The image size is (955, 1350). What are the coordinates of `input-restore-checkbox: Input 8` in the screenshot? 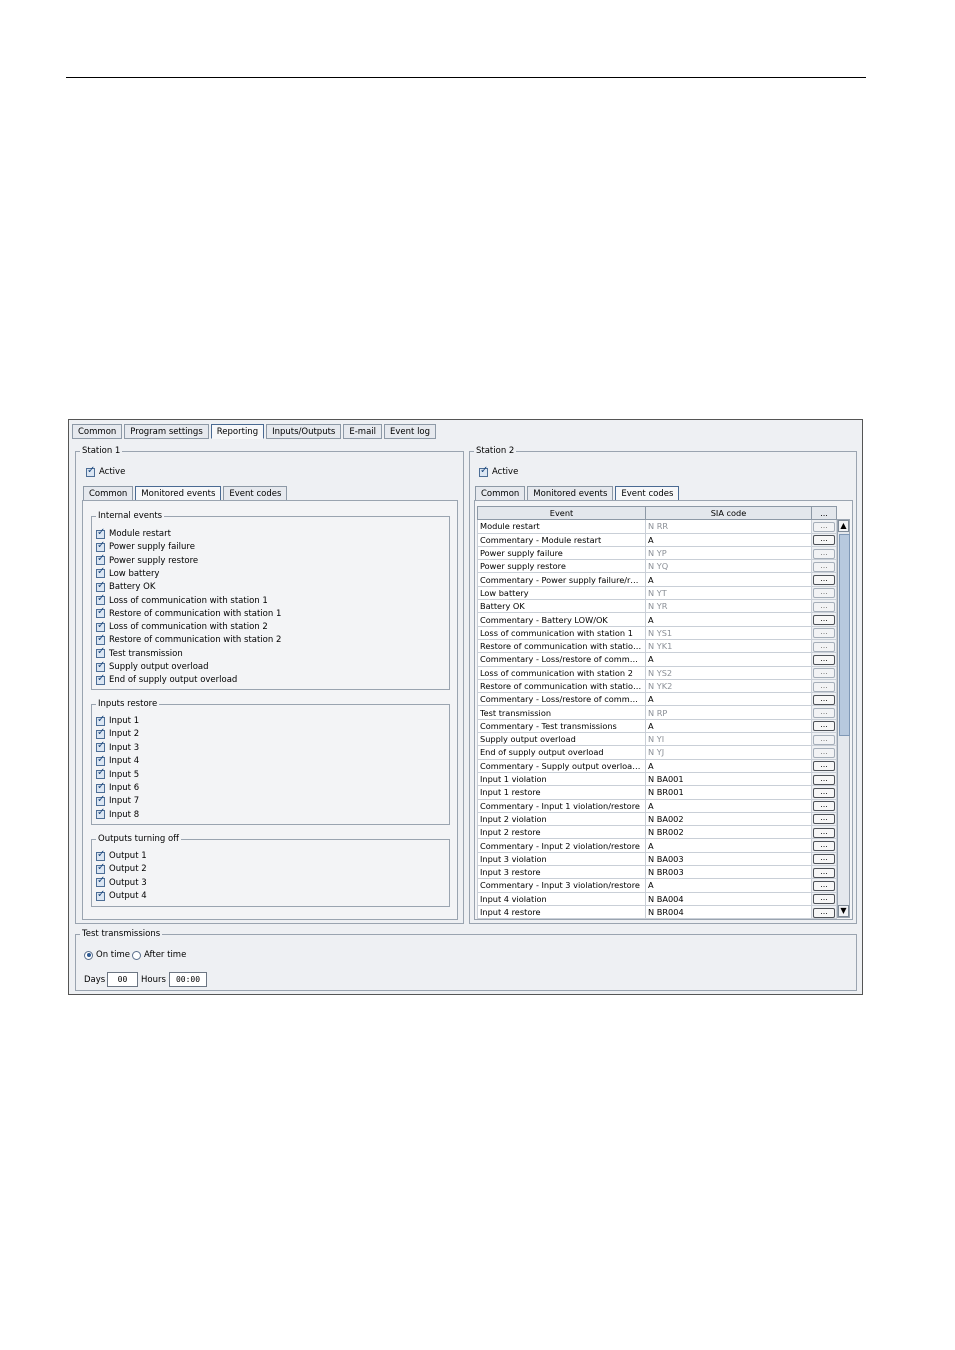 It's located at (117, 814).